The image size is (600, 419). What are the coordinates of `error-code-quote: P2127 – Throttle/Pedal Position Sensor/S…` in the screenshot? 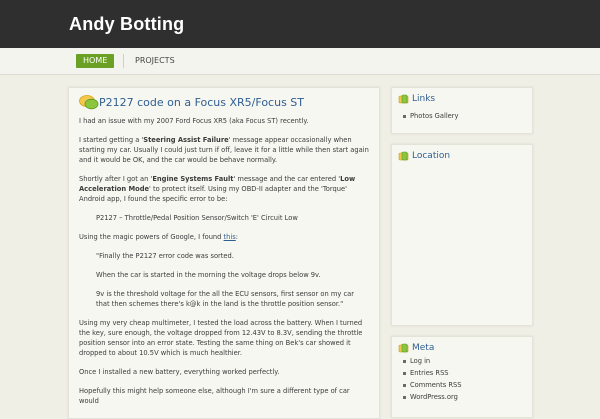 It's located at (197, 218).